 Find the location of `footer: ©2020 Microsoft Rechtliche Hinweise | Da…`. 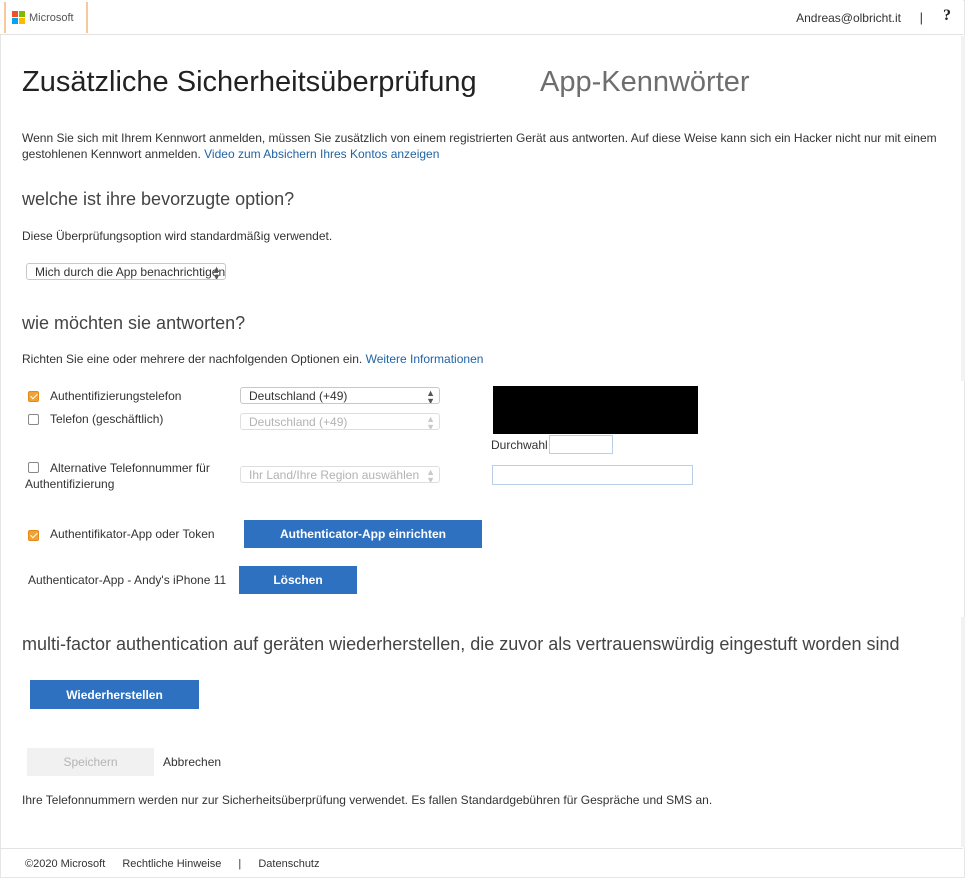

footer: ©2020 Microsoft Rechtliche Hinweise | Da… is located at coordinates (179, 864).